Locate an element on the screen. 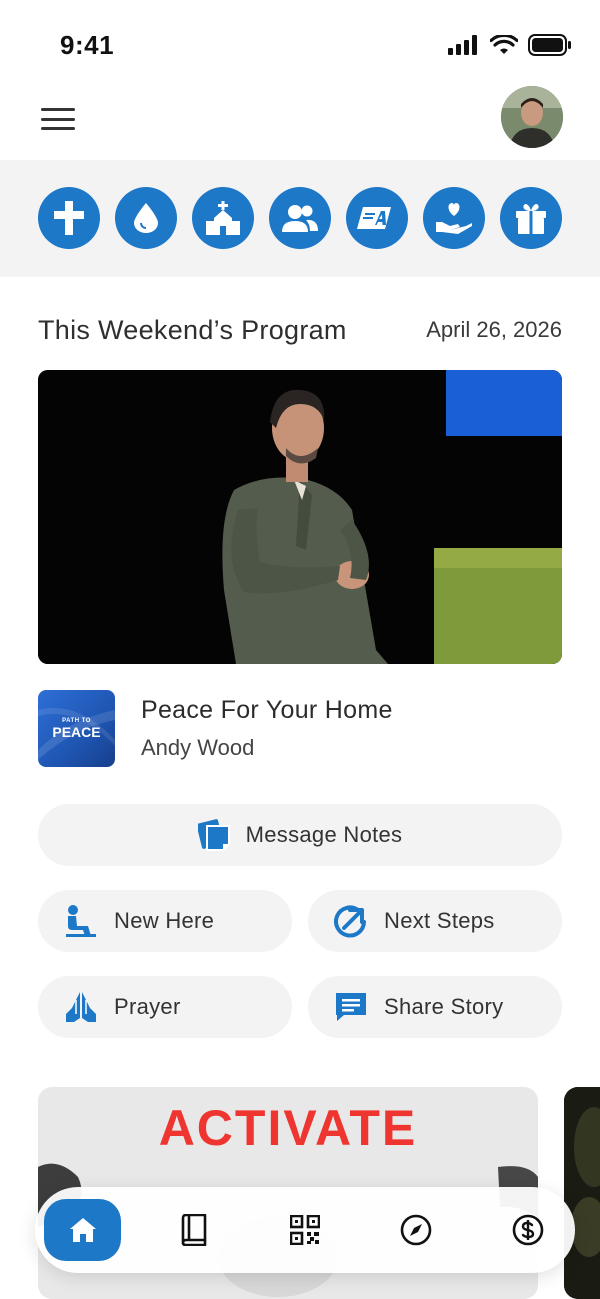 This screenshot has height=1299, width=600. program-title: This Weekend’s Program is located at coordinates (192, 329).